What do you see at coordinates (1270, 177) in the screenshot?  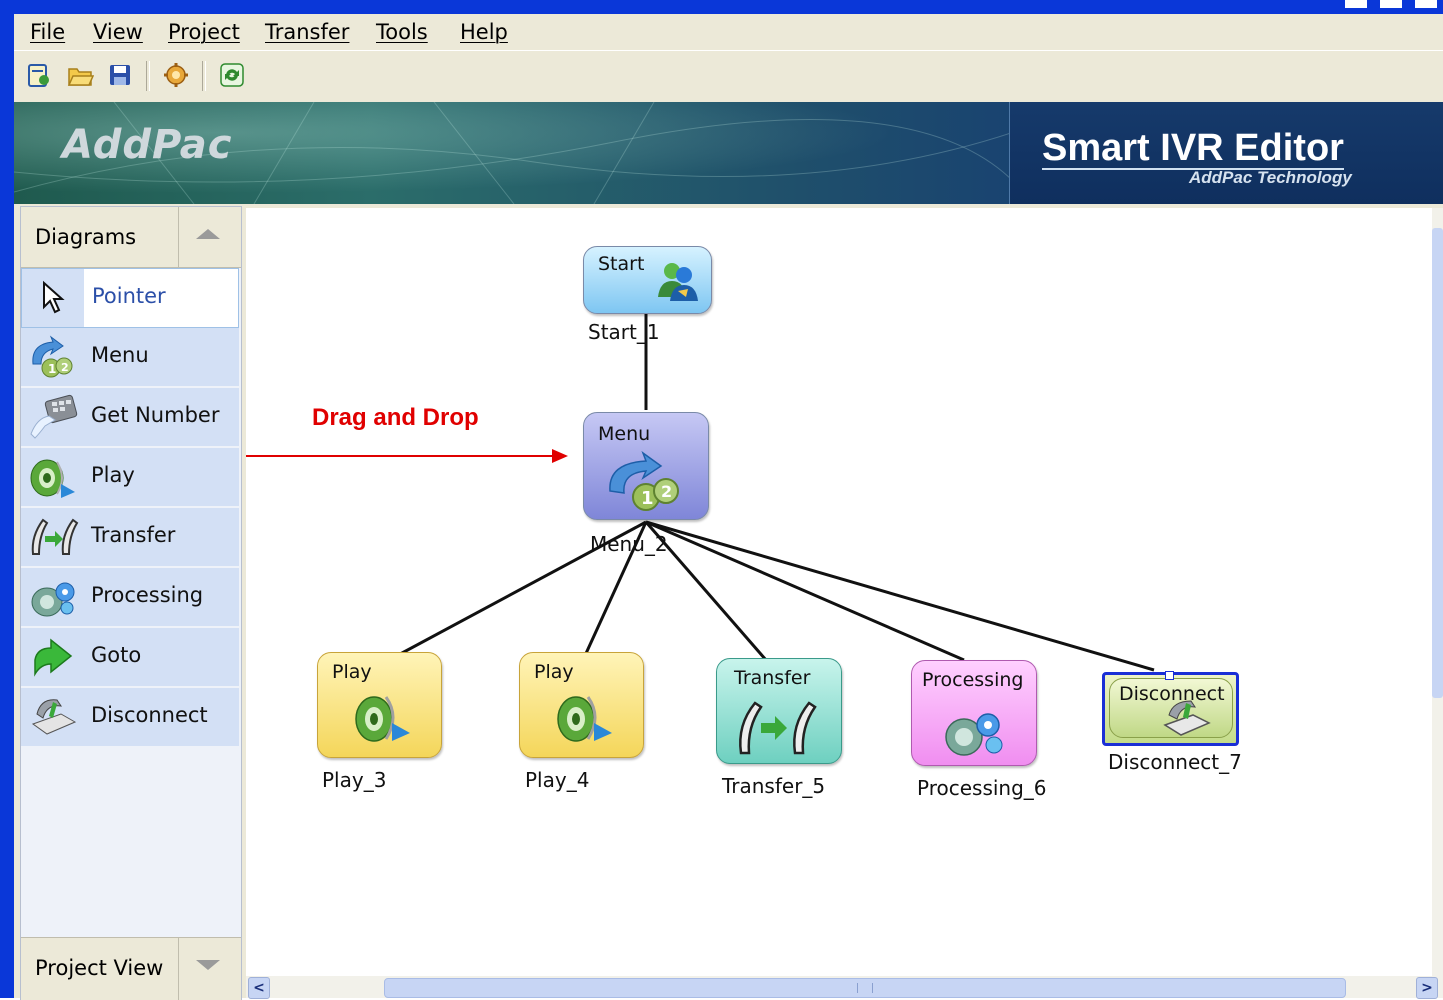 I see `company-name: AddPac Technology` at bounding box center [1270, 177].